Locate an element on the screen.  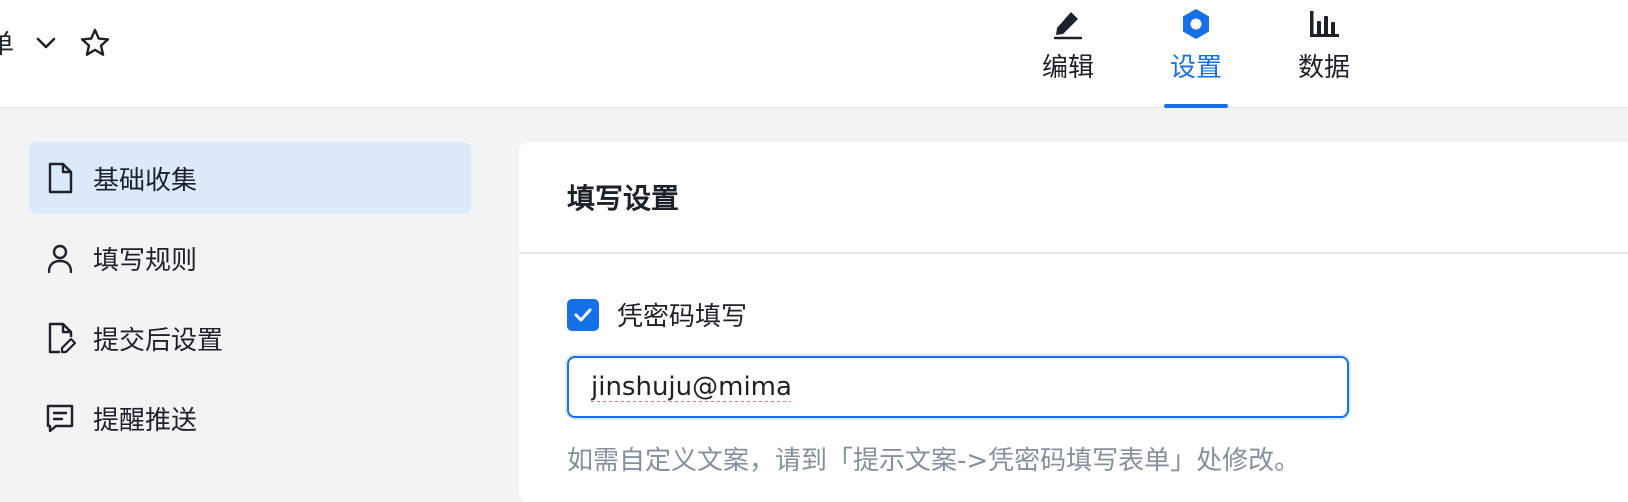
message-icon is located at coordinates (62, 418).